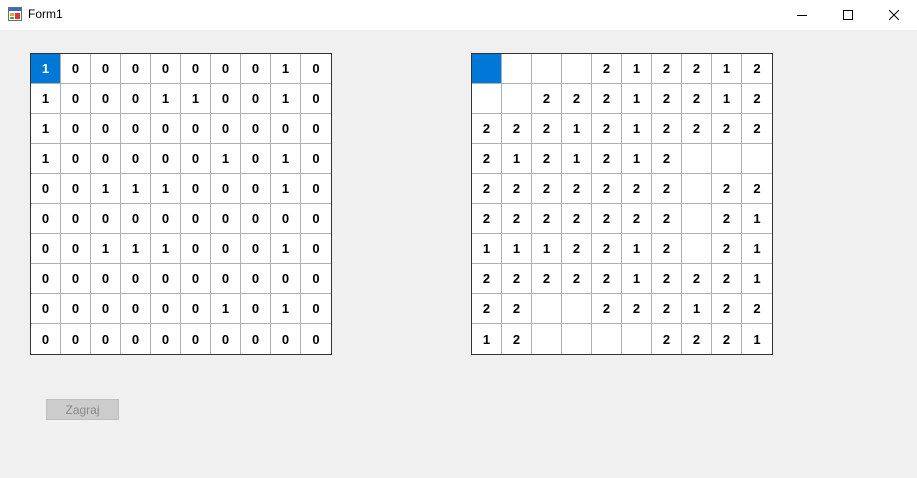  I want to click on close-button, so click(894, 15).